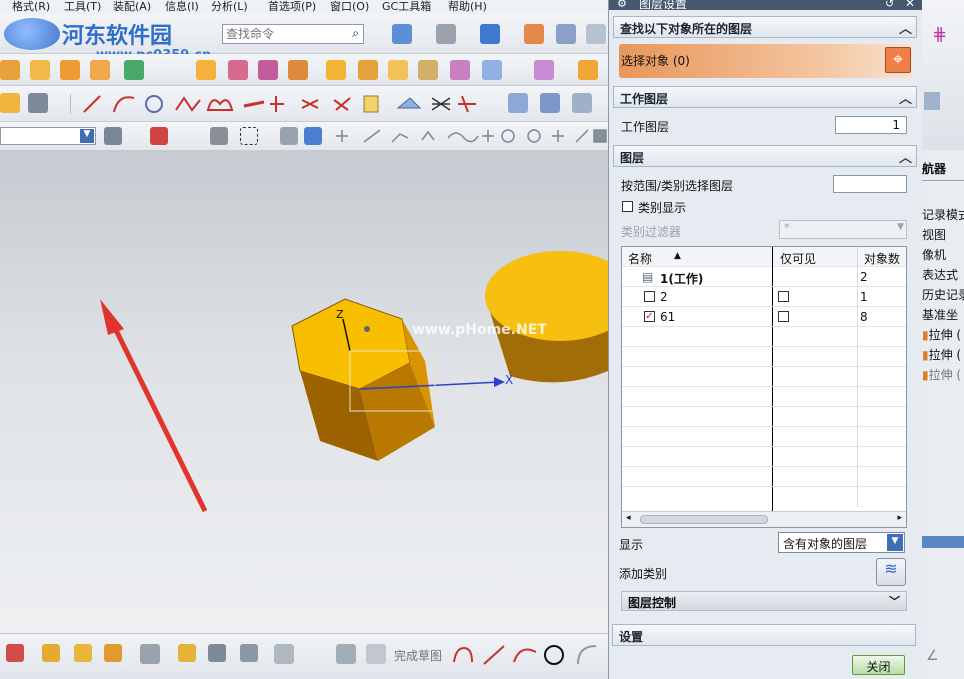 Image resolution: width=964 pixels, height=679 pixels. Describe the element at coordinates (492, 70) in the screenshot. I see `body-icon` at that location.